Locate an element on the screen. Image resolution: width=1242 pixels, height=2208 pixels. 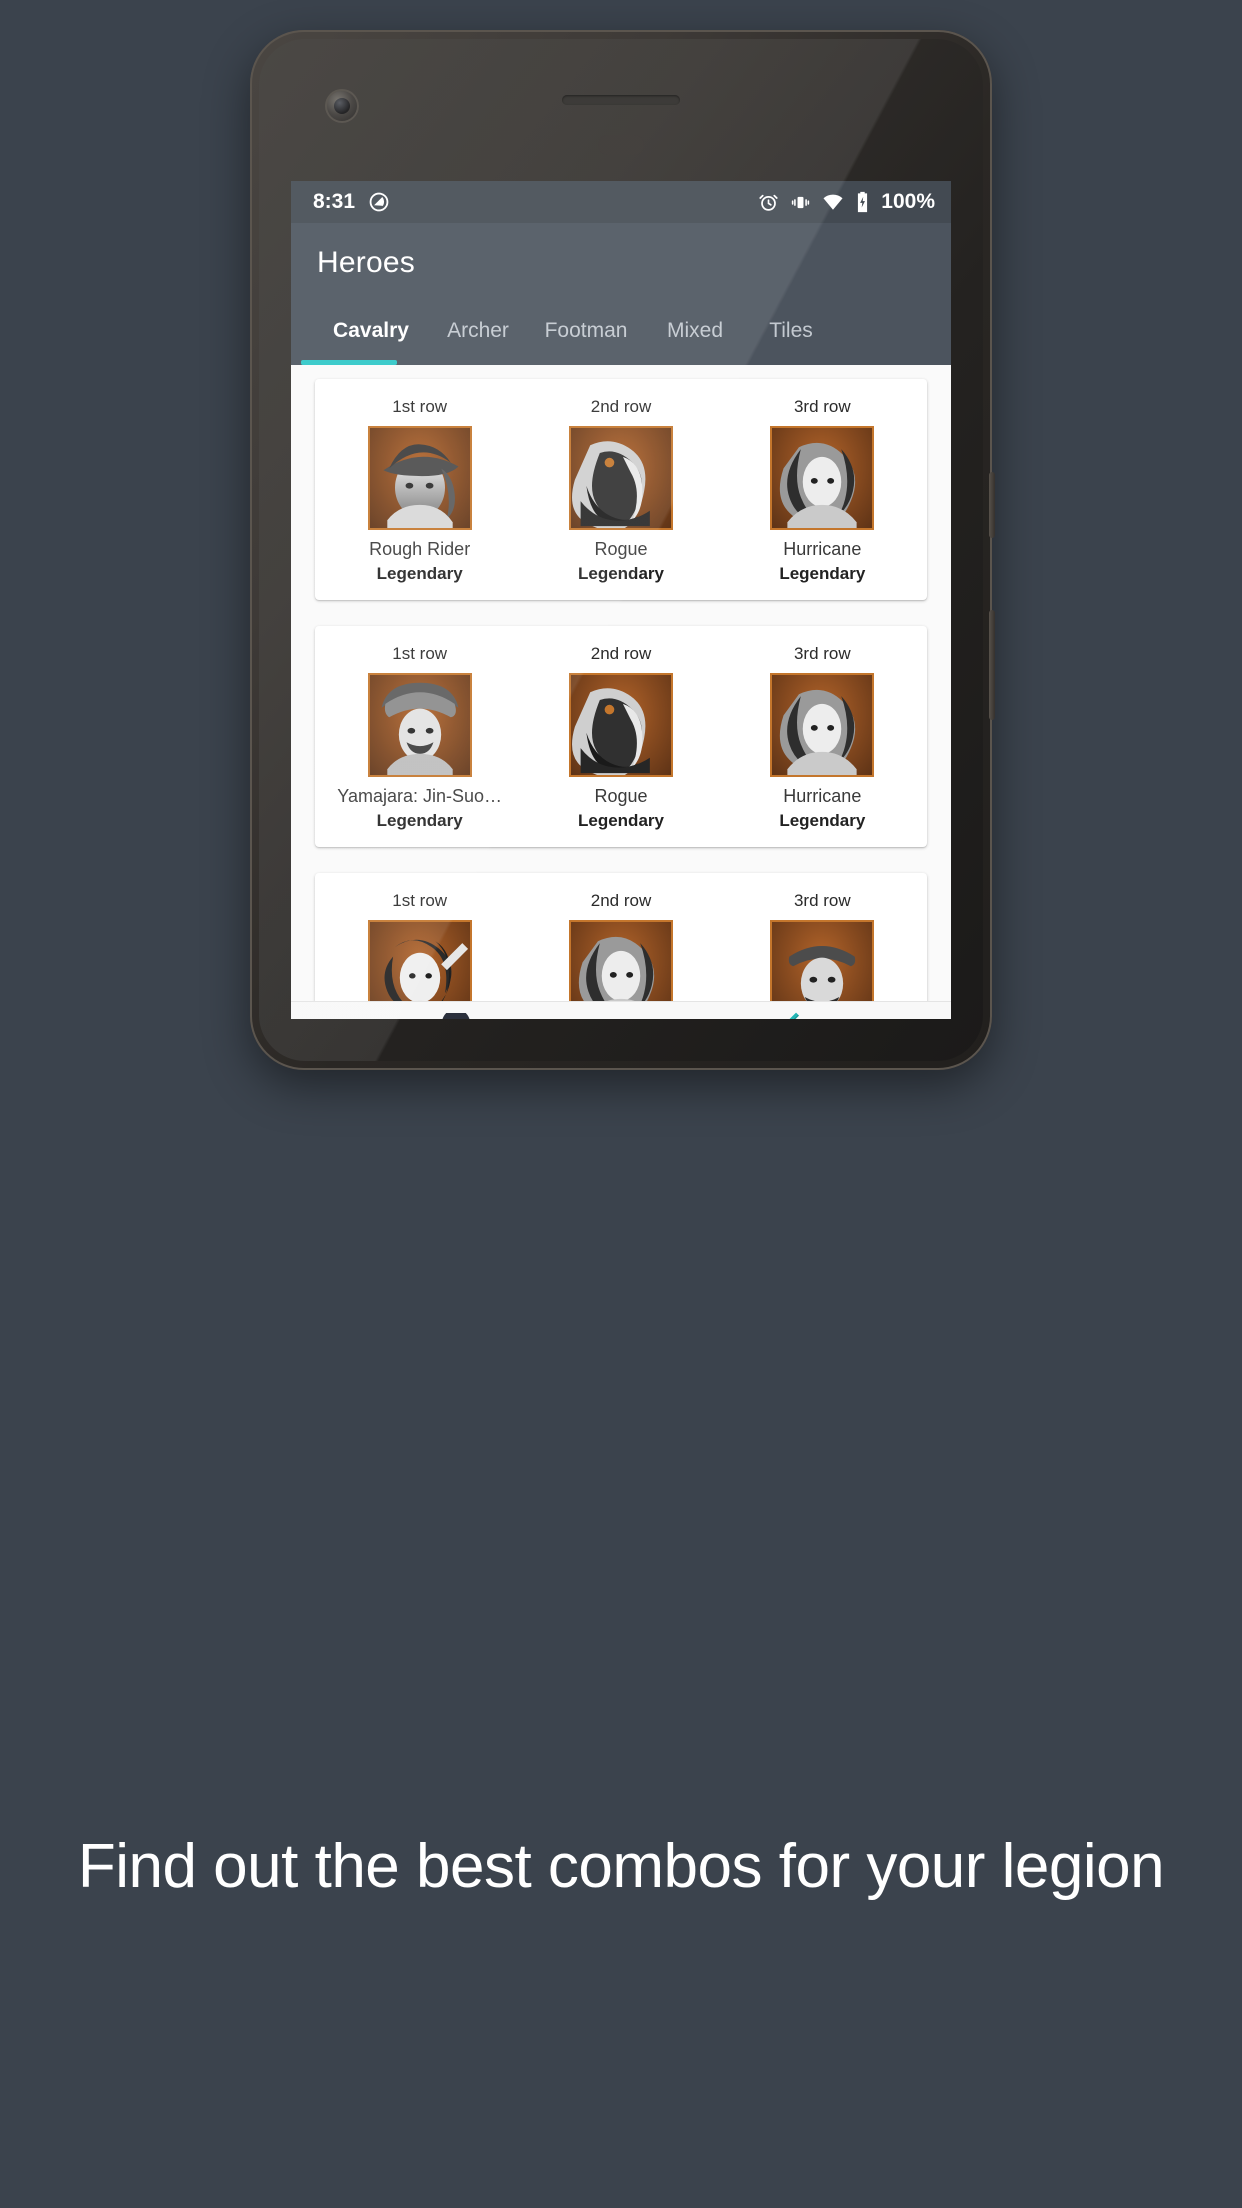
tab-mixed: Mixed is located at coordinates (695, 334).